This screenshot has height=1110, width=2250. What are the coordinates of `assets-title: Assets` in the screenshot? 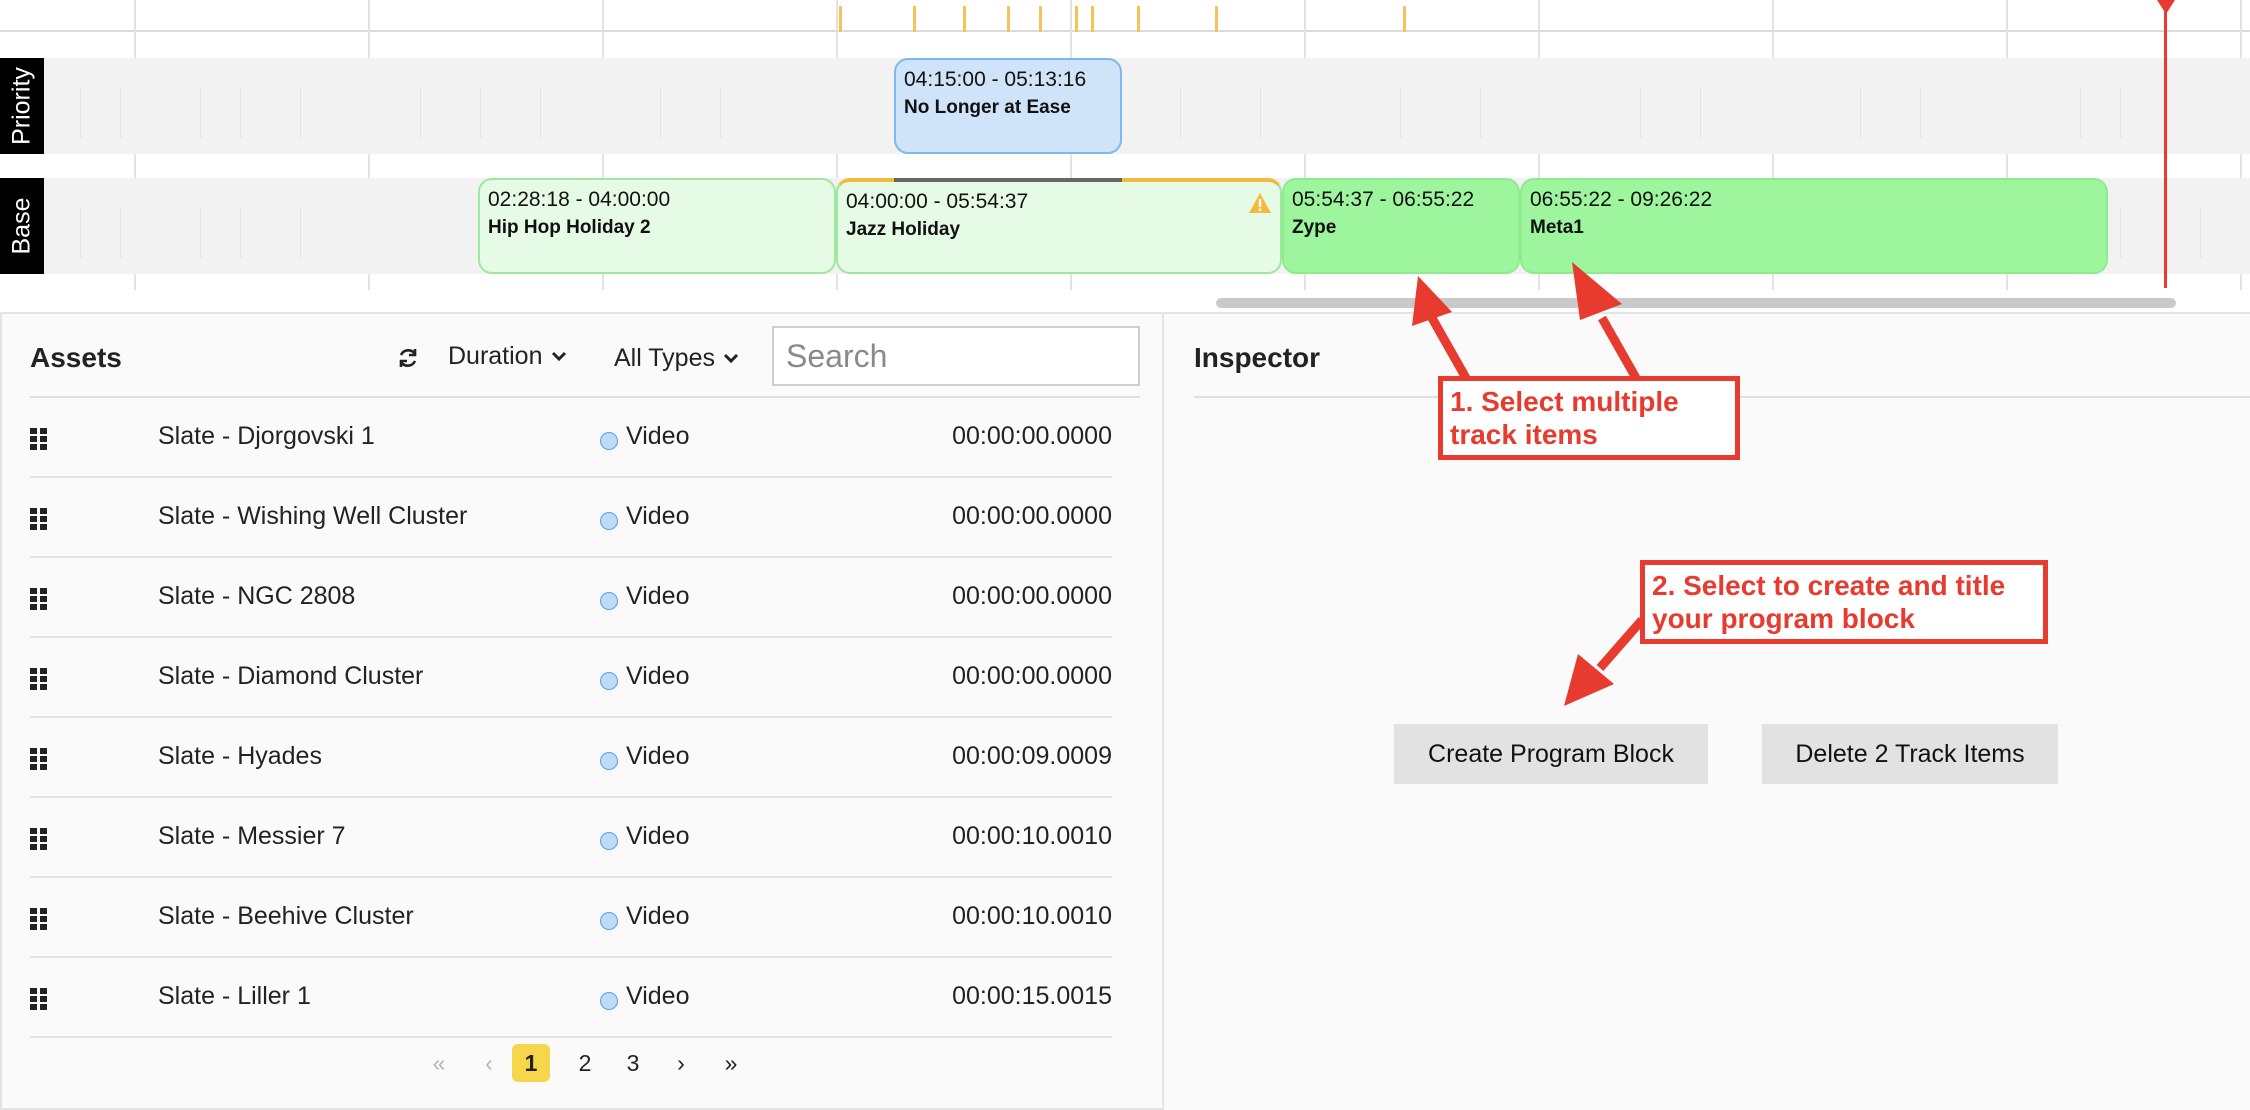 It's located at (76, 357).